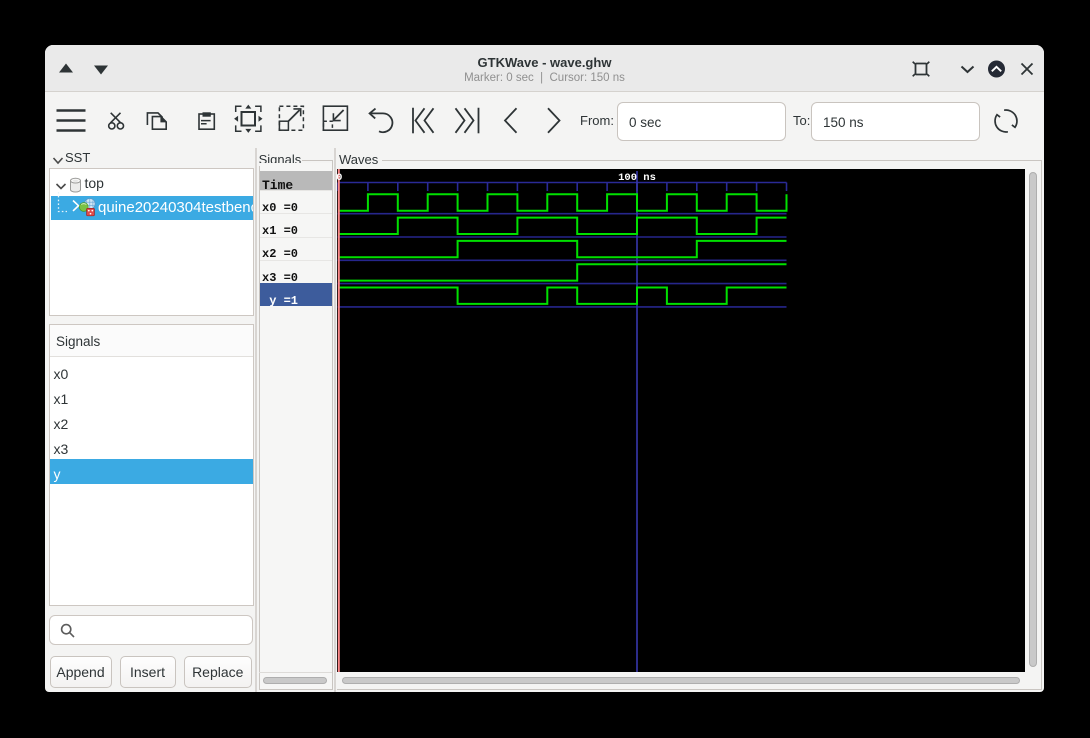 The image size is (1090, 738). Describe the element at coordinates (637, 178) in the screenshot. I see `svg-text: 100 ns` at that location.